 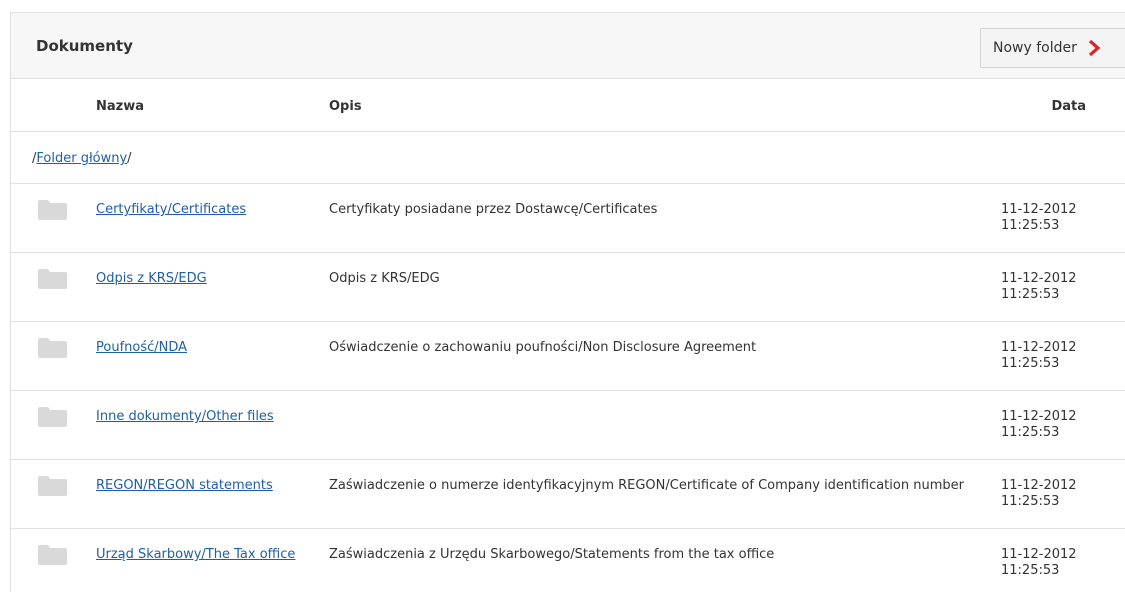 I want to click on folder-description: Odpis z KRS/EDG, so click(x=384, y=278).